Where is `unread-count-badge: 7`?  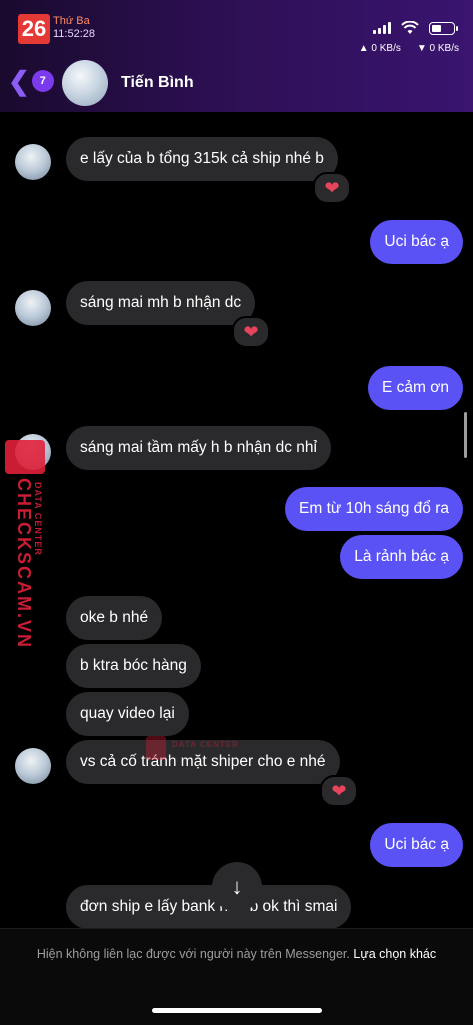
unread-count-badge: 7 is located at coordinates (42, 81).